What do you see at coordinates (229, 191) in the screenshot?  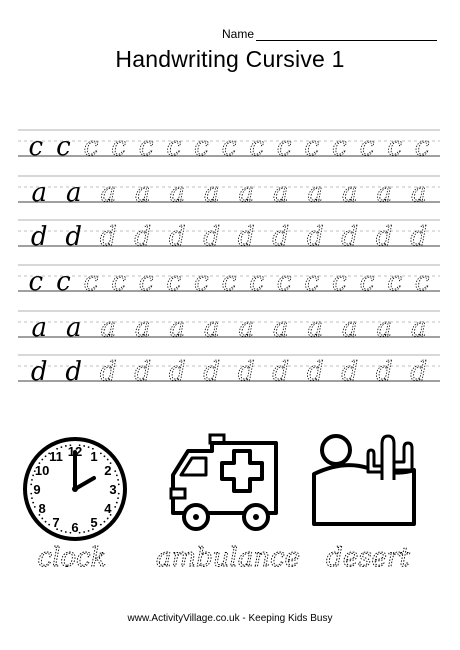 I see `practice-row: aaaaaaaaaaaa` at bounding box center [229, 191].